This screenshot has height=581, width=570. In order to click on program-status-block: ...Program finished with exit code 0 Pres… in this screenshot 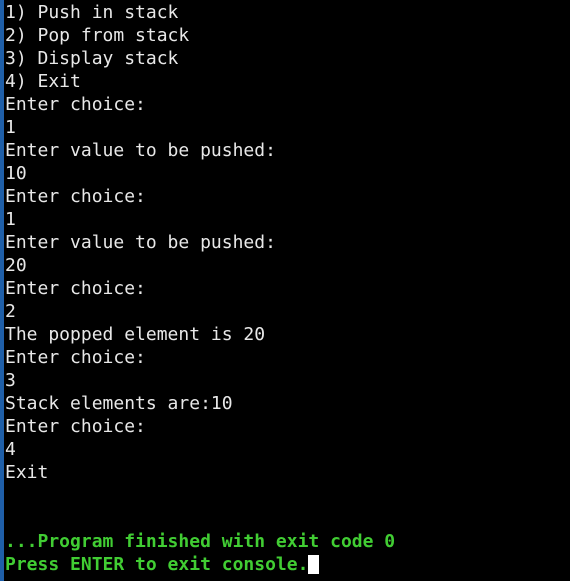, I will do `click(287, 553)`.